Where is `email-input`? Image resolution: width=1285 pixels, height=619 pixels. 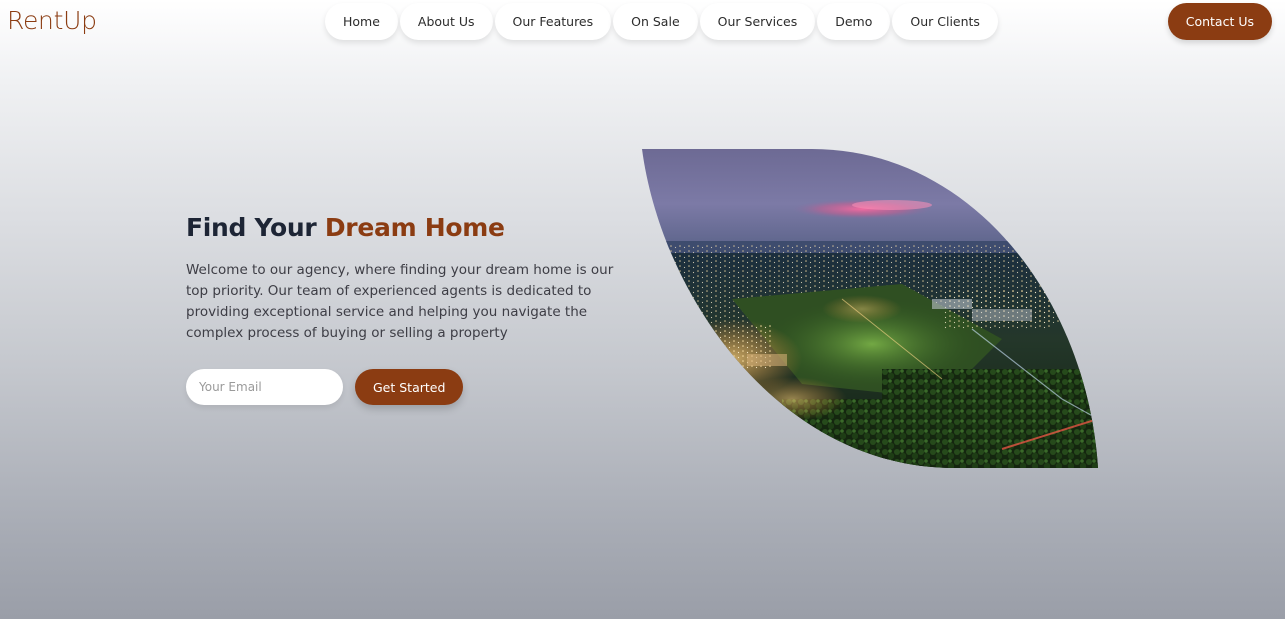
email-input is located at coordinates (264, 387).